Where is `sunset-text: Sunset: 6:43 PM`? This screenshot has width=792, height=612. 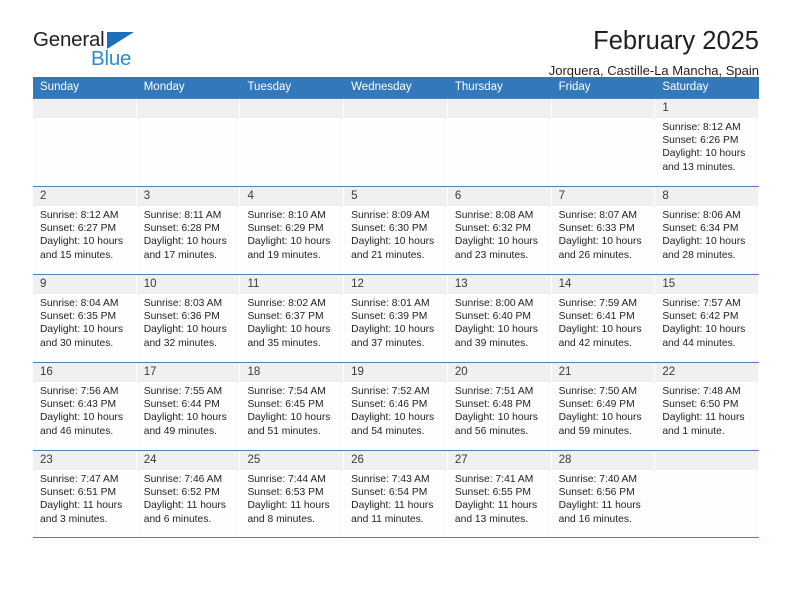 sunset-text: Sunset: 6:43 PM is located at coordinates (78, 405).